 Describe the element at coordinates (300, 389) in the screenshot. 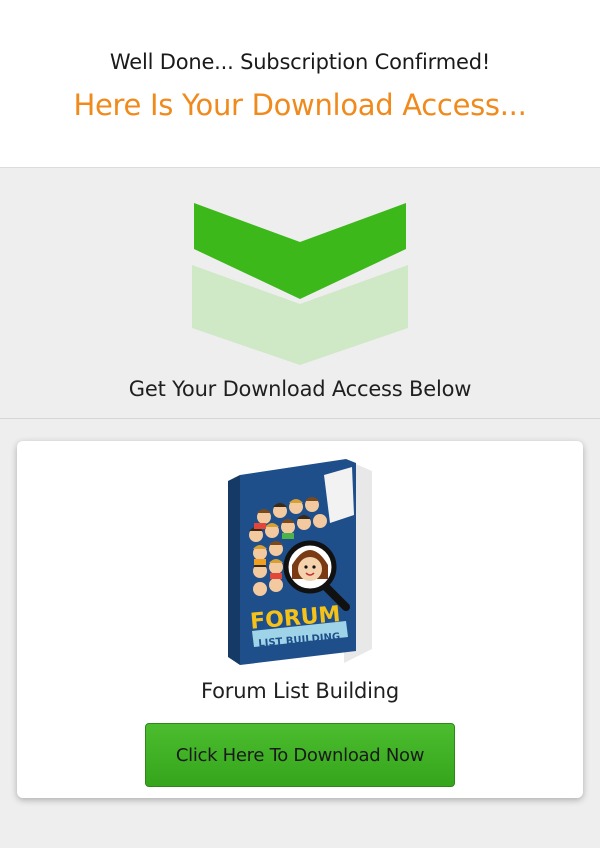

I see `download-caption: Get Your Download Access Below` at that location.